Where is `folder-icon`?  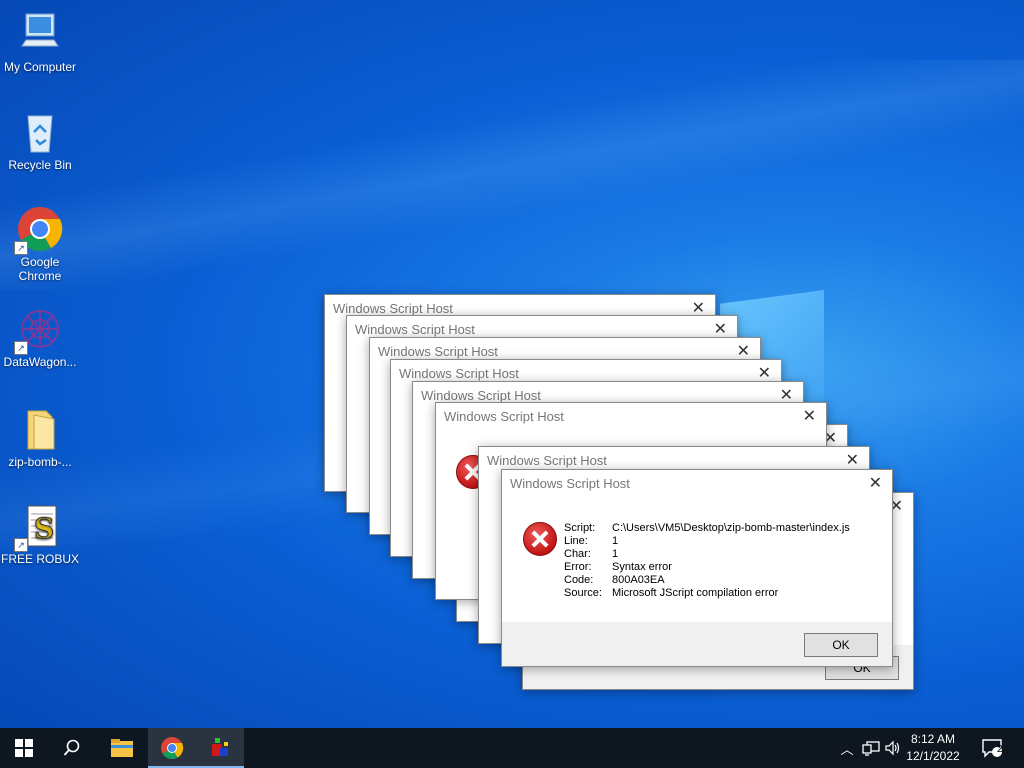
folder-icon is located at coordinates (40, 429).